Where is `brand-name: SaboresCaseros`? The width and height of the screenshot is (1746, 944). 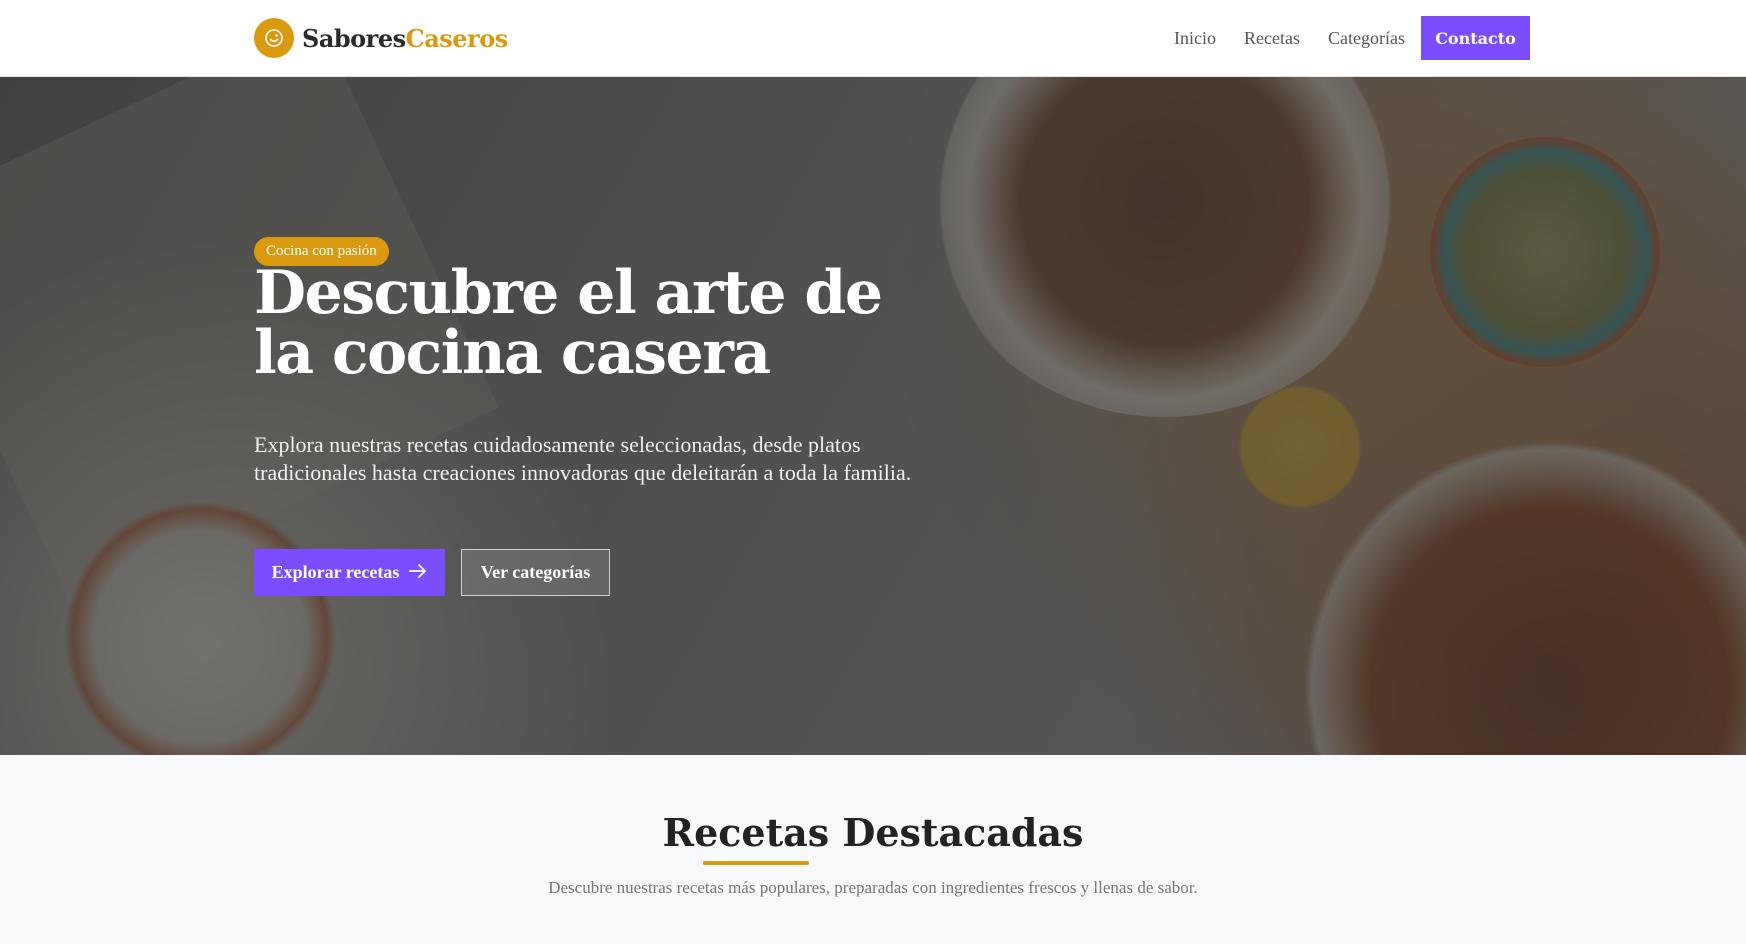
brand-name: SaboresCaseros is located at coordinates (405, 38).